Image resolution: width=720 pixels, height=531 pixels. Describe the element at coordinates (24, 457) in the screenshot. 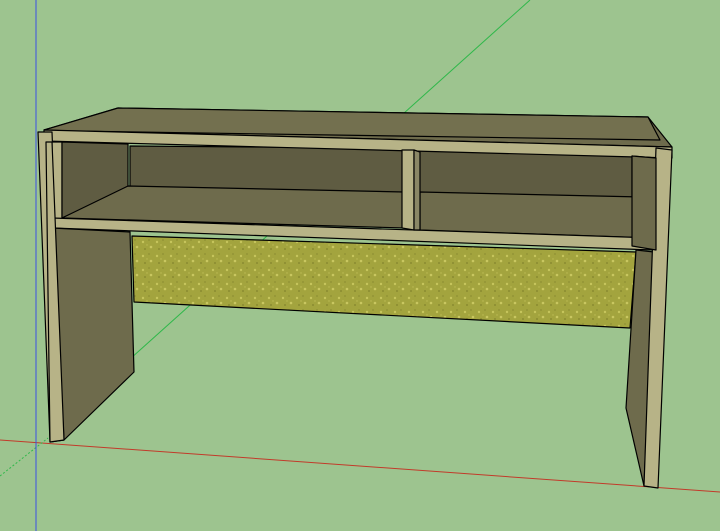

I see `green-axis-dotted-line` at that location.